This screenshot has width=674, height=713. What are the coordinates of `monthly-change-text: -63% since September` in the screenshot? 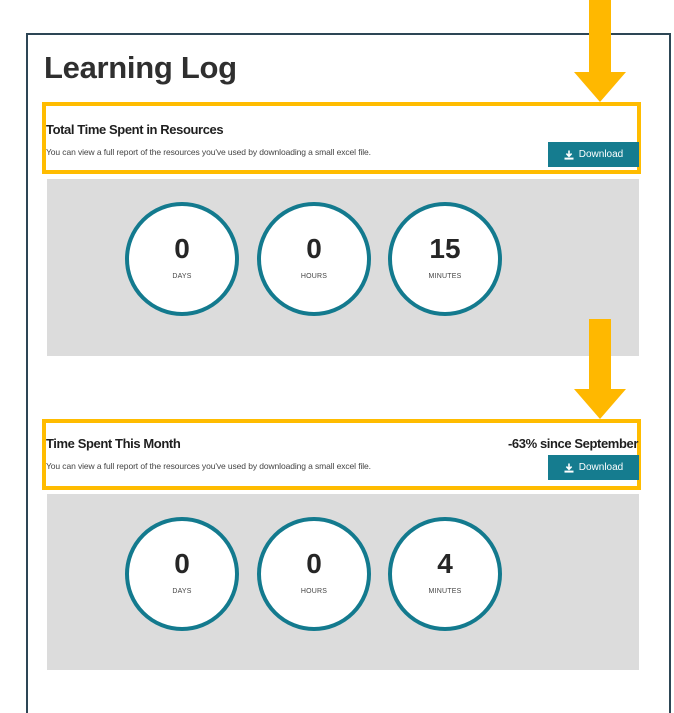 It's located at (572, 443).